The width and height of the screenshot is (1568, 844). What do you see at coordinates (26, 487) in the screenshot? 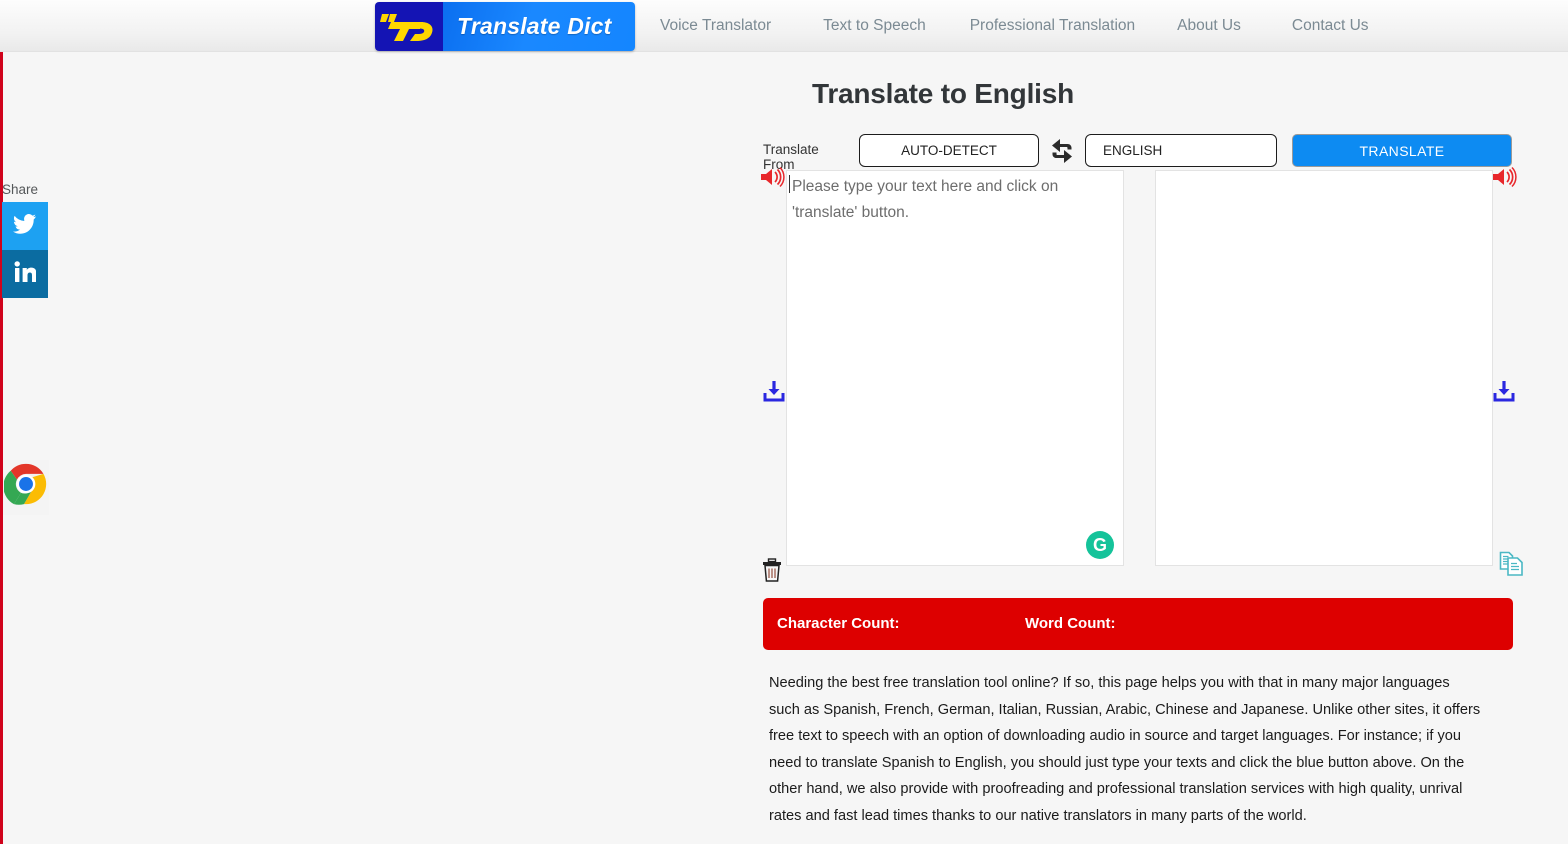
I see `chrome-icon` at bounding box center [26, 487].